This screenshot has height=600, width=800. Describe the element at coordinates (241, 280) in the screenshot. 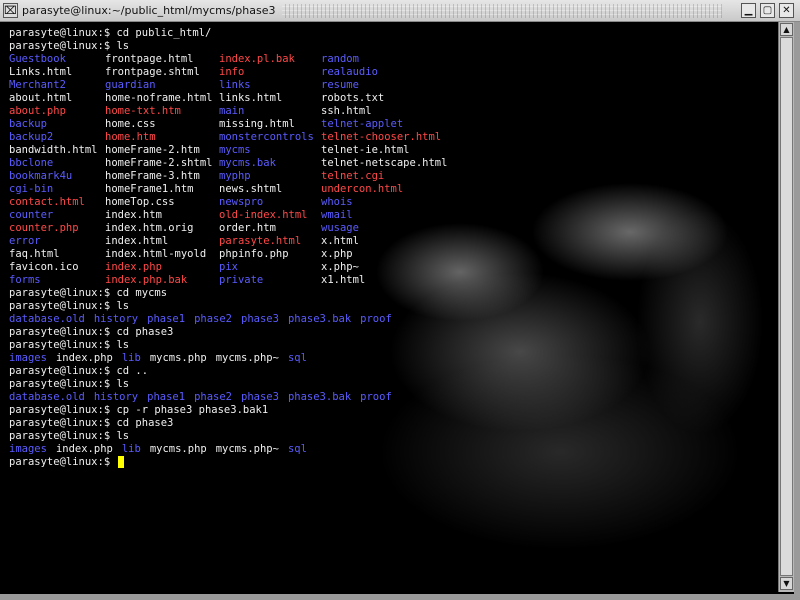

I see `listing-entry: private` at that location.